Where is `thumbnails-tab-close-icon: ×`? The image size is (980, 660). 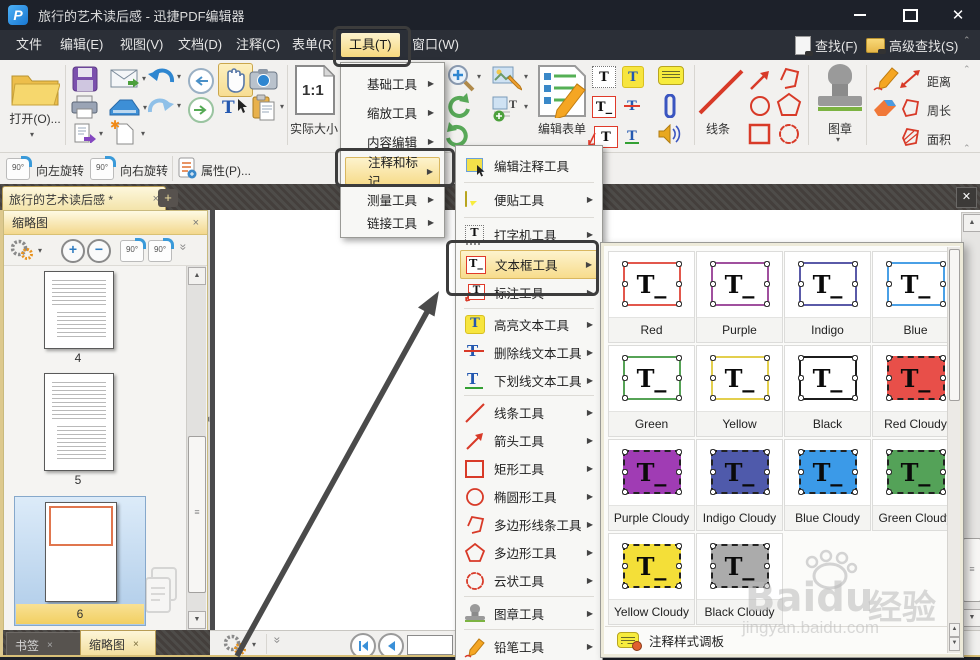
thumbnails-tab-close-icon: × is located at coordinates (136, 644).